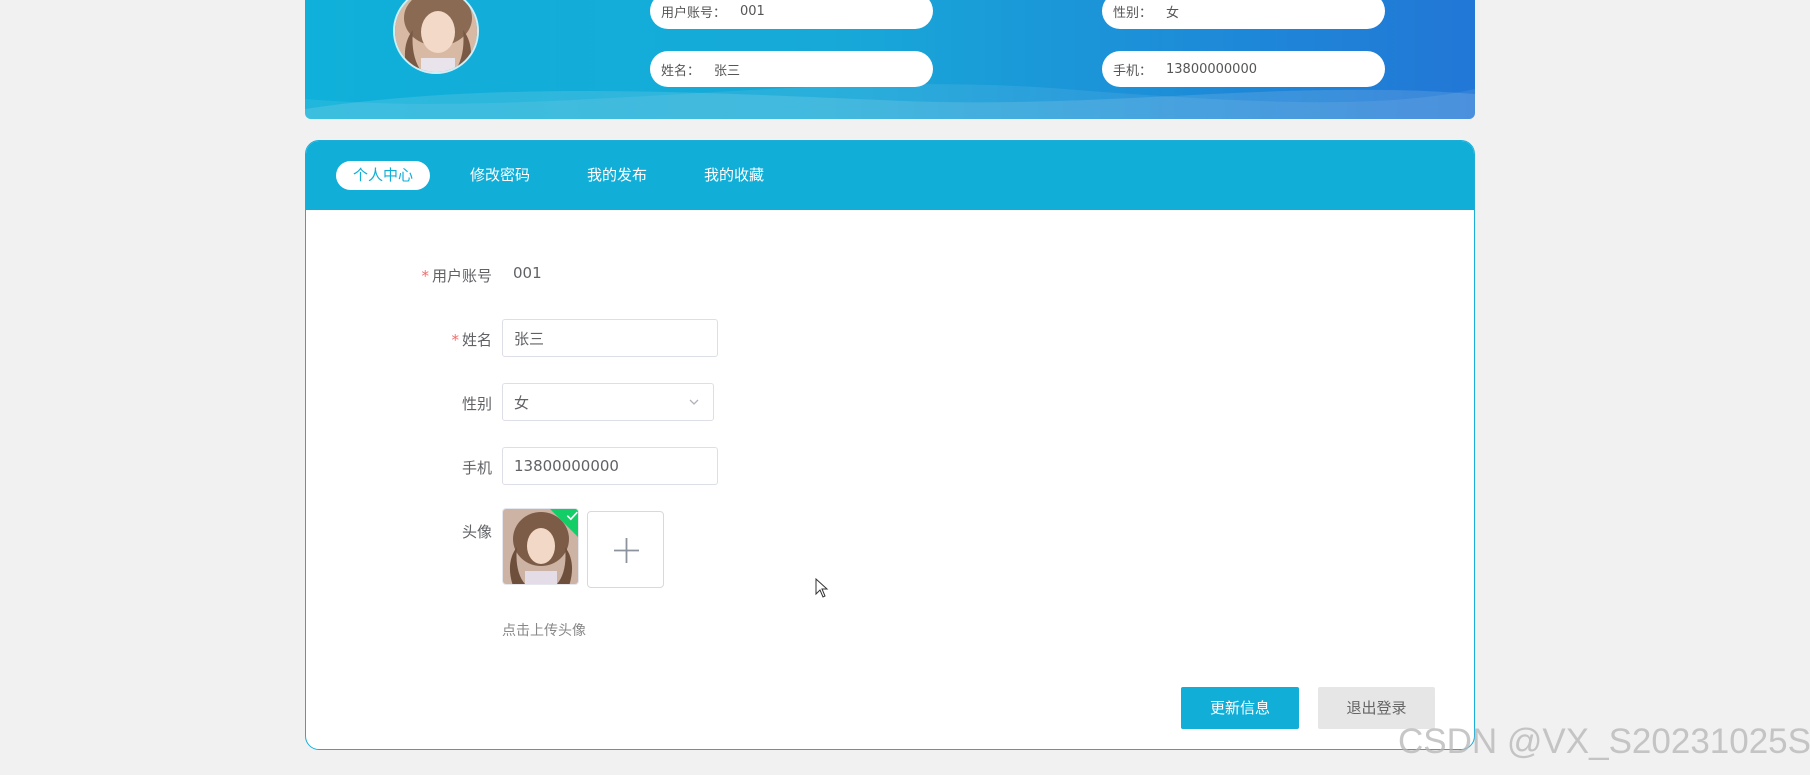 The height and width of the screenshot is (775, 1810). Describe the element at coordinates (540, 546) in the screenshot. I see `uploaded-avatar-thumb` at that location.